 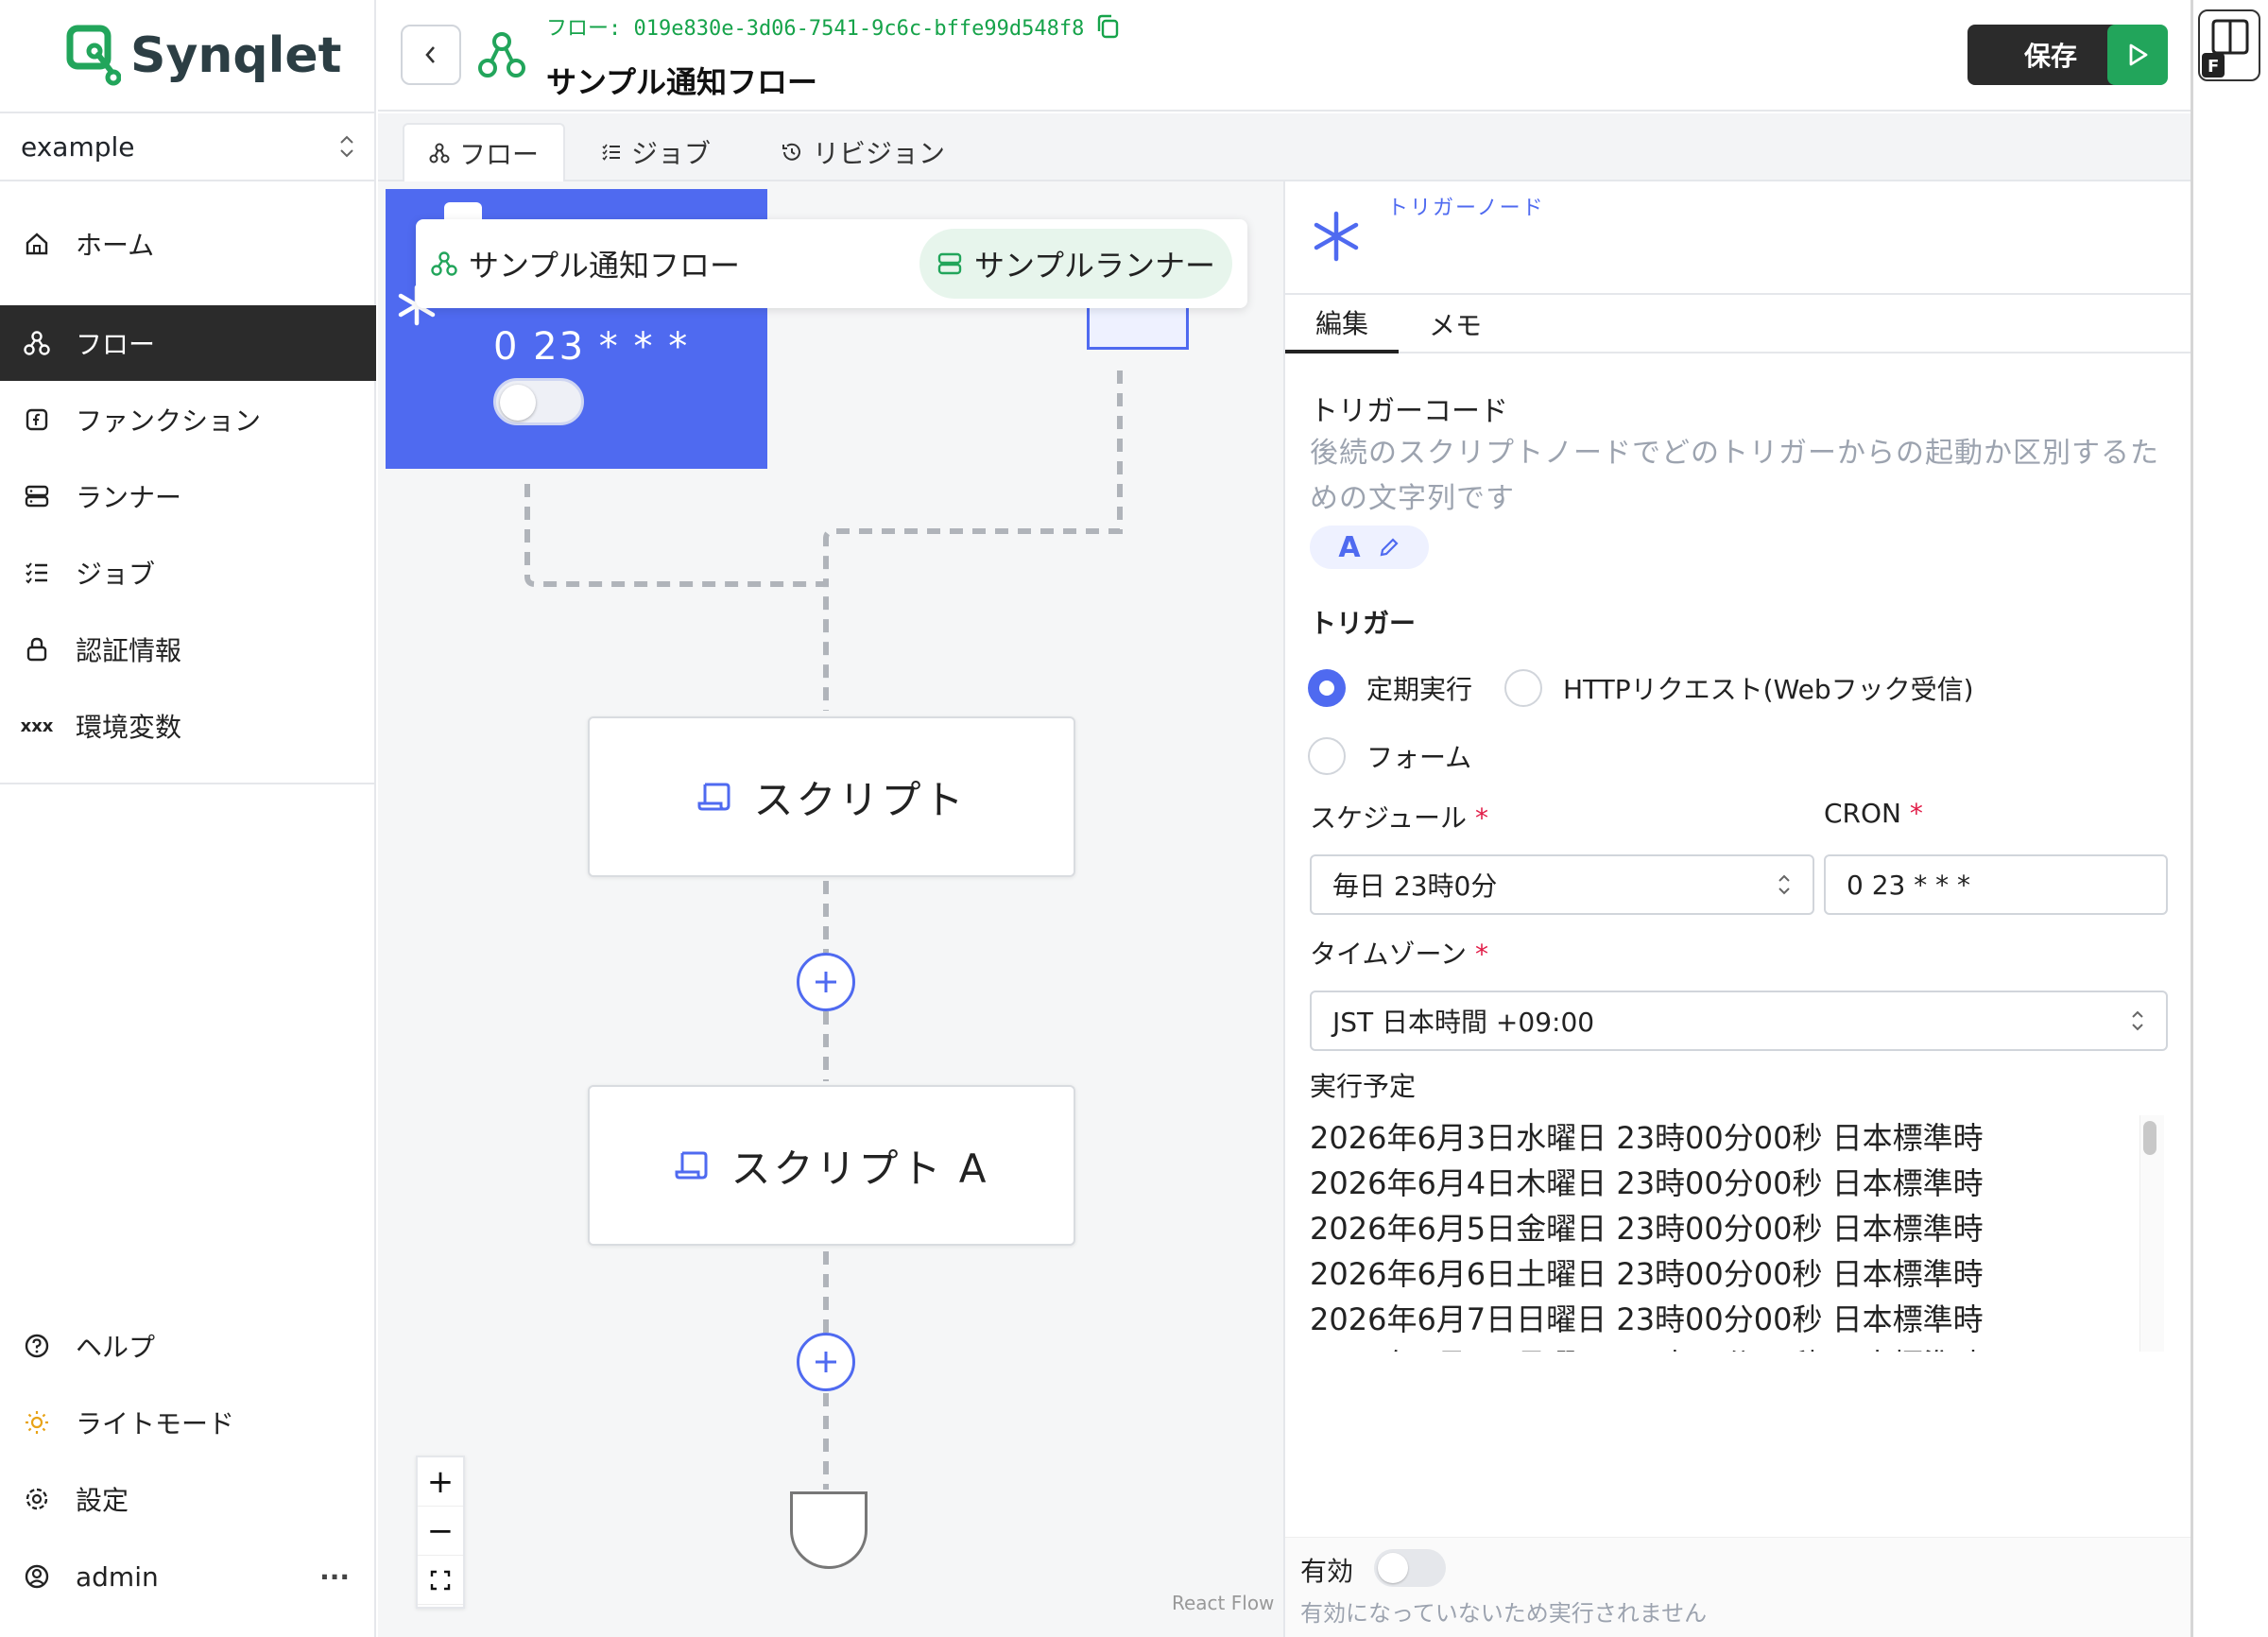 I want to click on sidebar-item-label: ライトモード, so click(x=155, y=1423).